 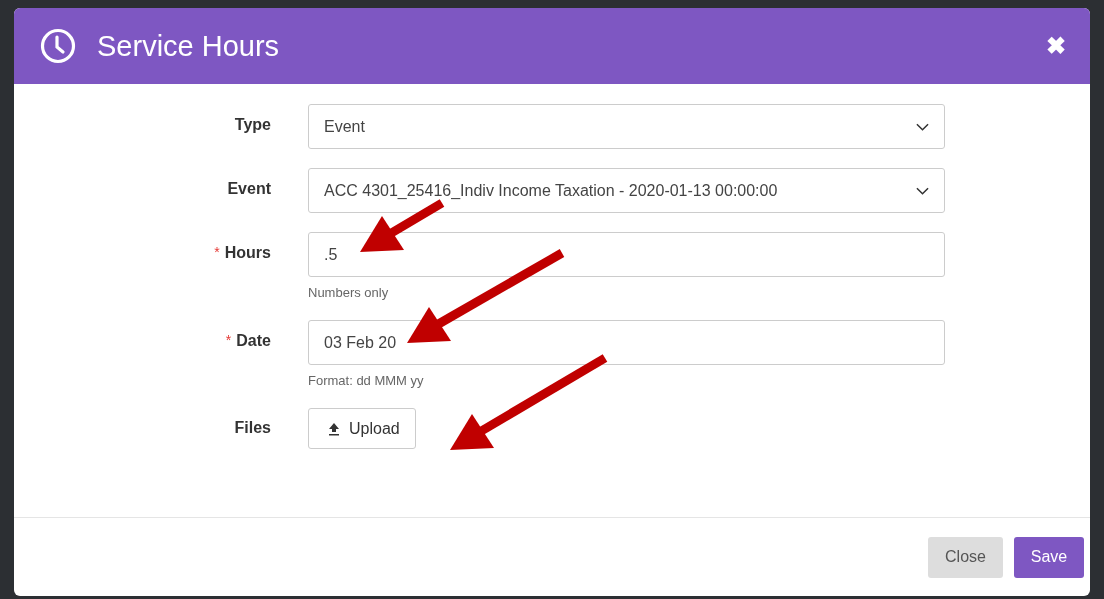 What do you see at coordinates (626, 254) in the screenshot?
I see `input-field: .5` at bounding box center [626, 254].